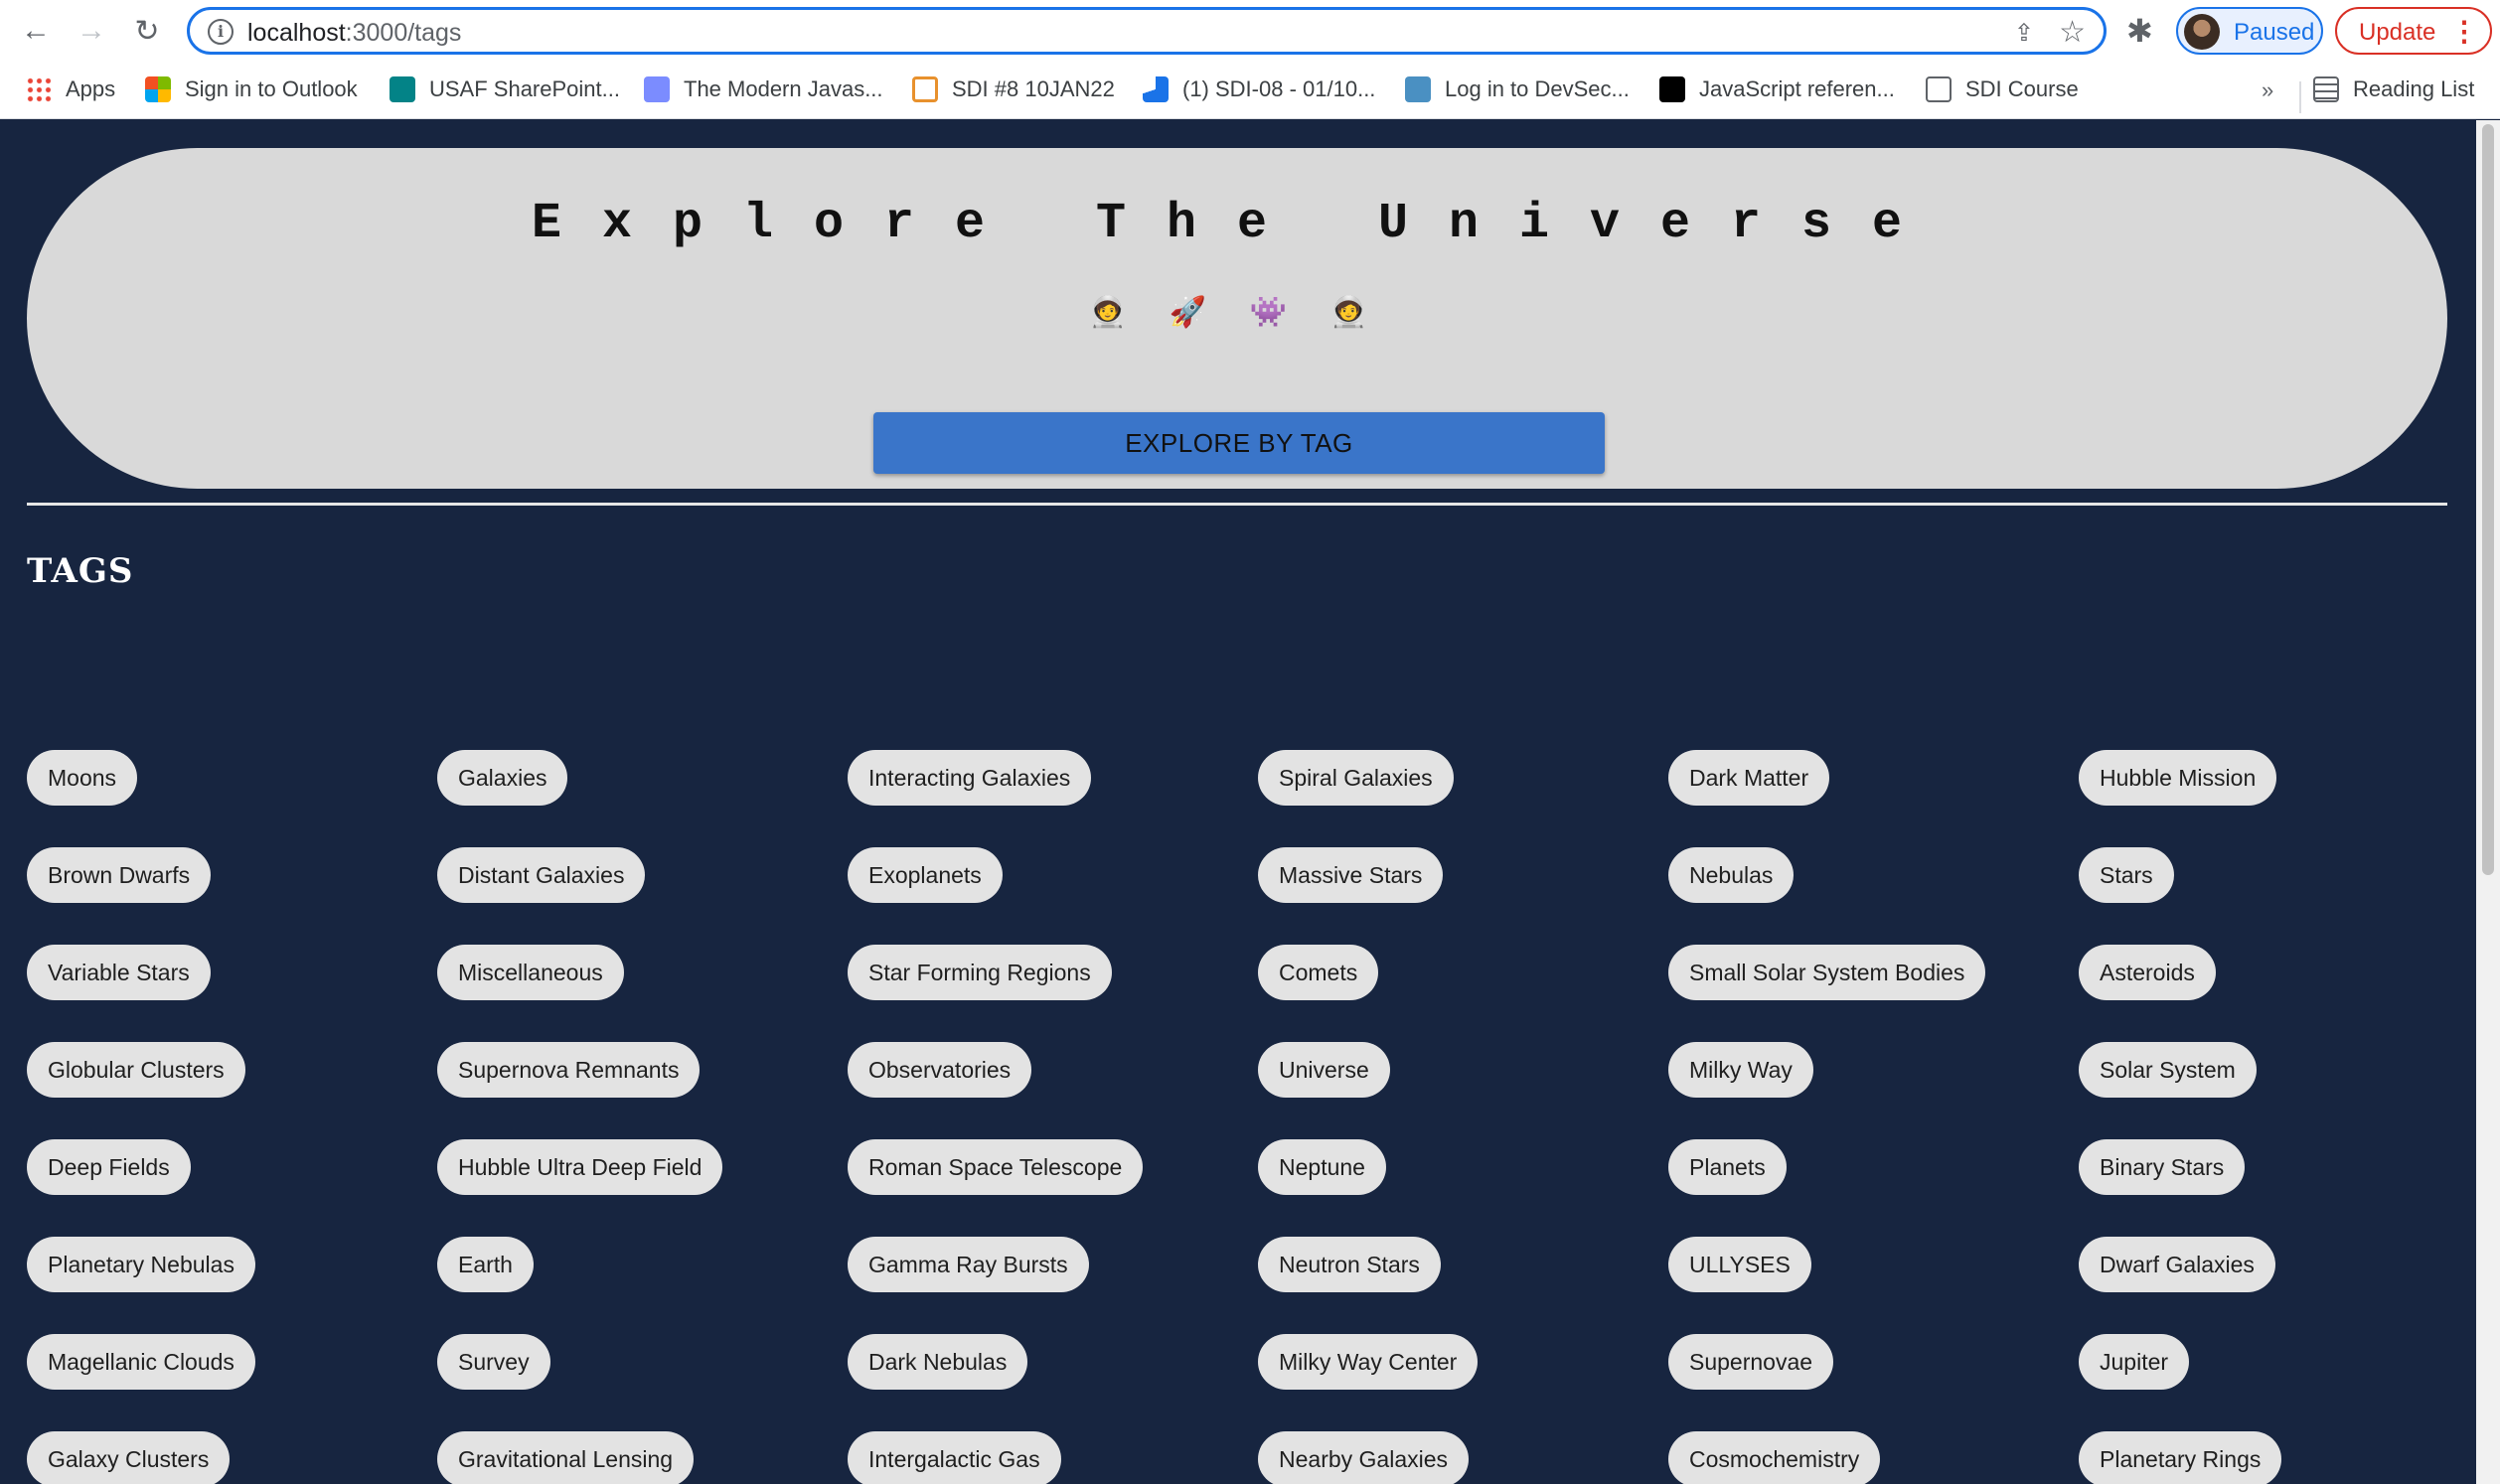  What do you see at coordinates (141, 1362) in the screenshot?
I see `tag-chip: Magellanic Clouds` at bounding box center [141, 1362].